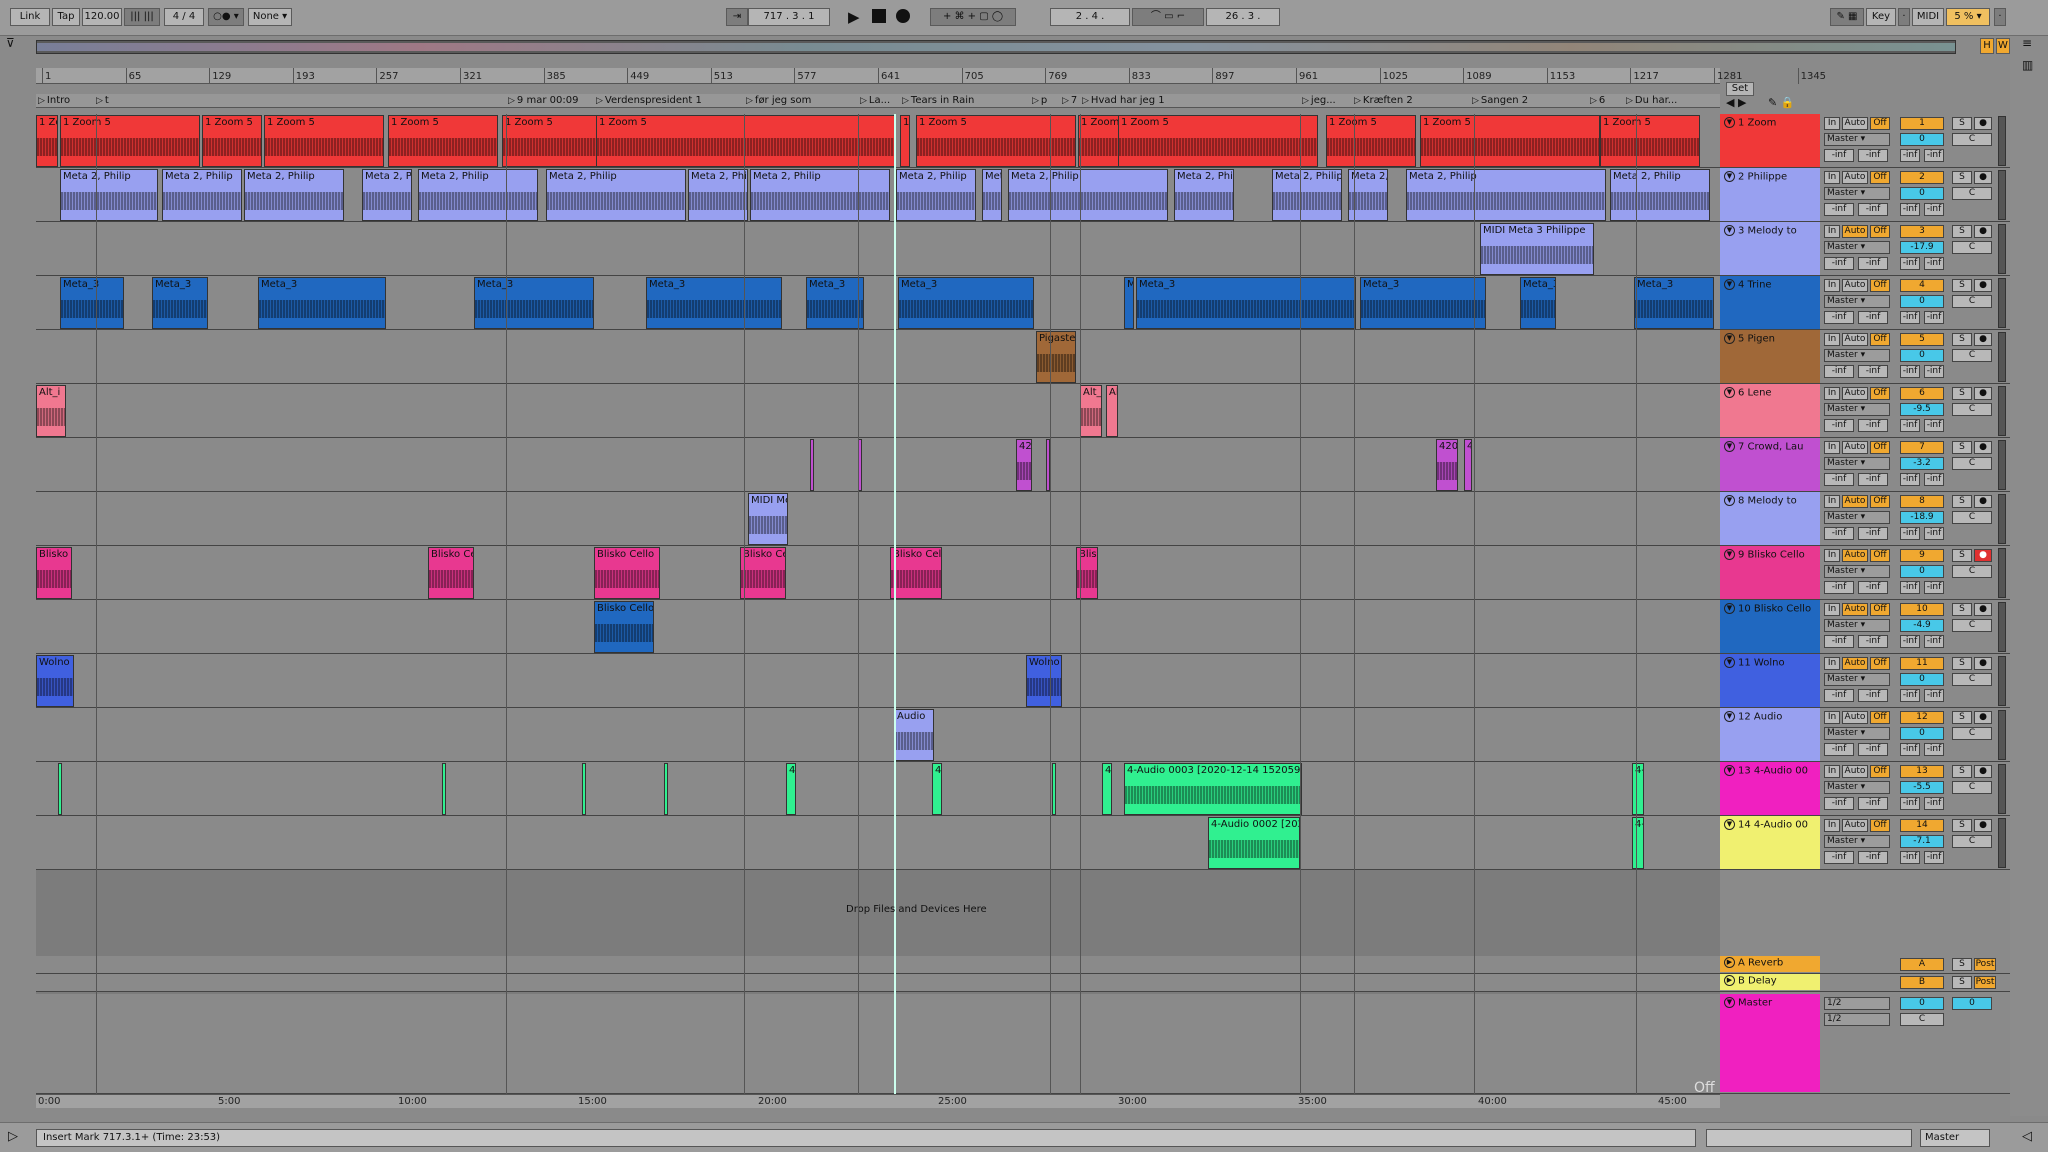 The width and height of the screenshot is (2048, 1152). Describe the element at coordinates (1500, 100) in the screenshot. I see `locator-marker: Sangen 2` at that location.